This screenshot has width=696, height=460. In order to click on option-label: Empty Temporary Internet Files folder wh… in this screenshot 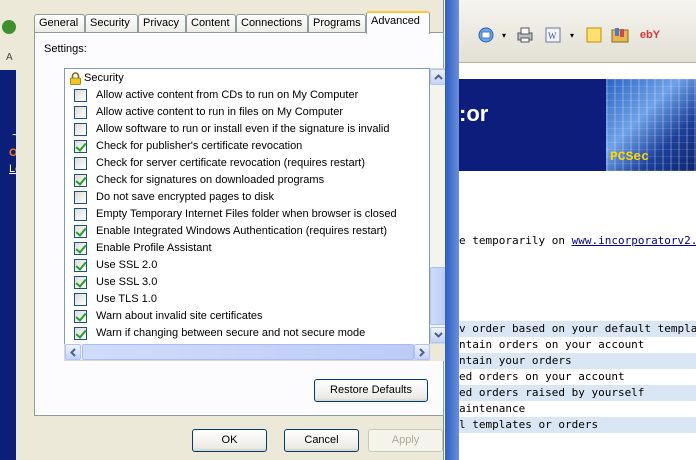, I will do `click(246, 214)`.